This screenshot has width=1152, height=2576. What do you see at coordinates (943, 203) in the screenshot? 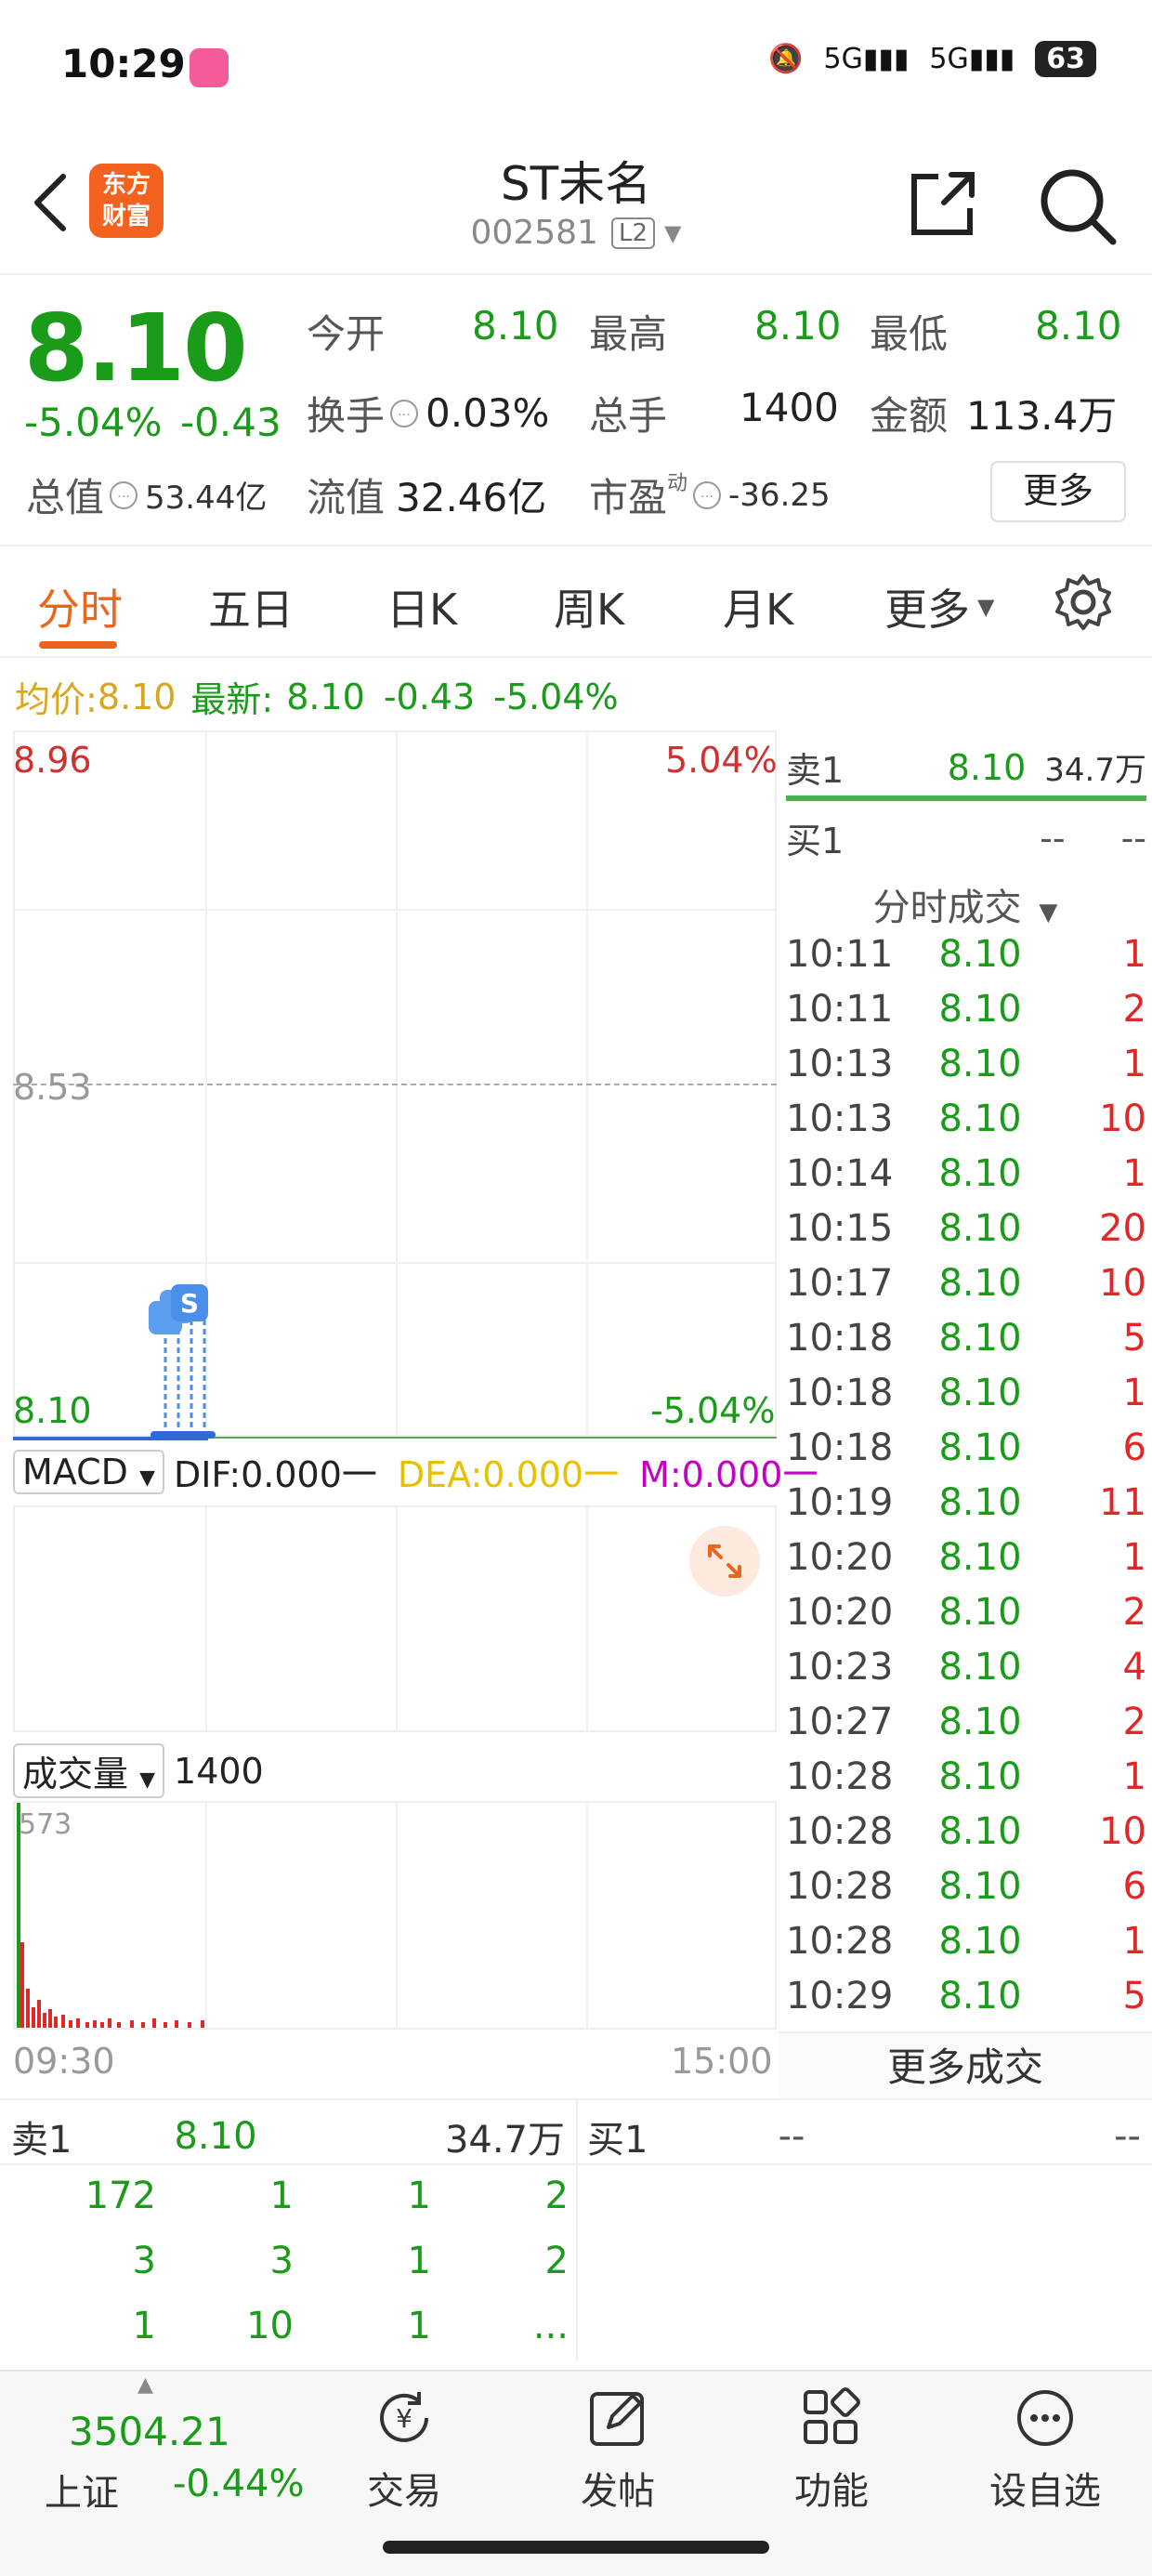
I see `share-icon` at bounding box center [943, 203].